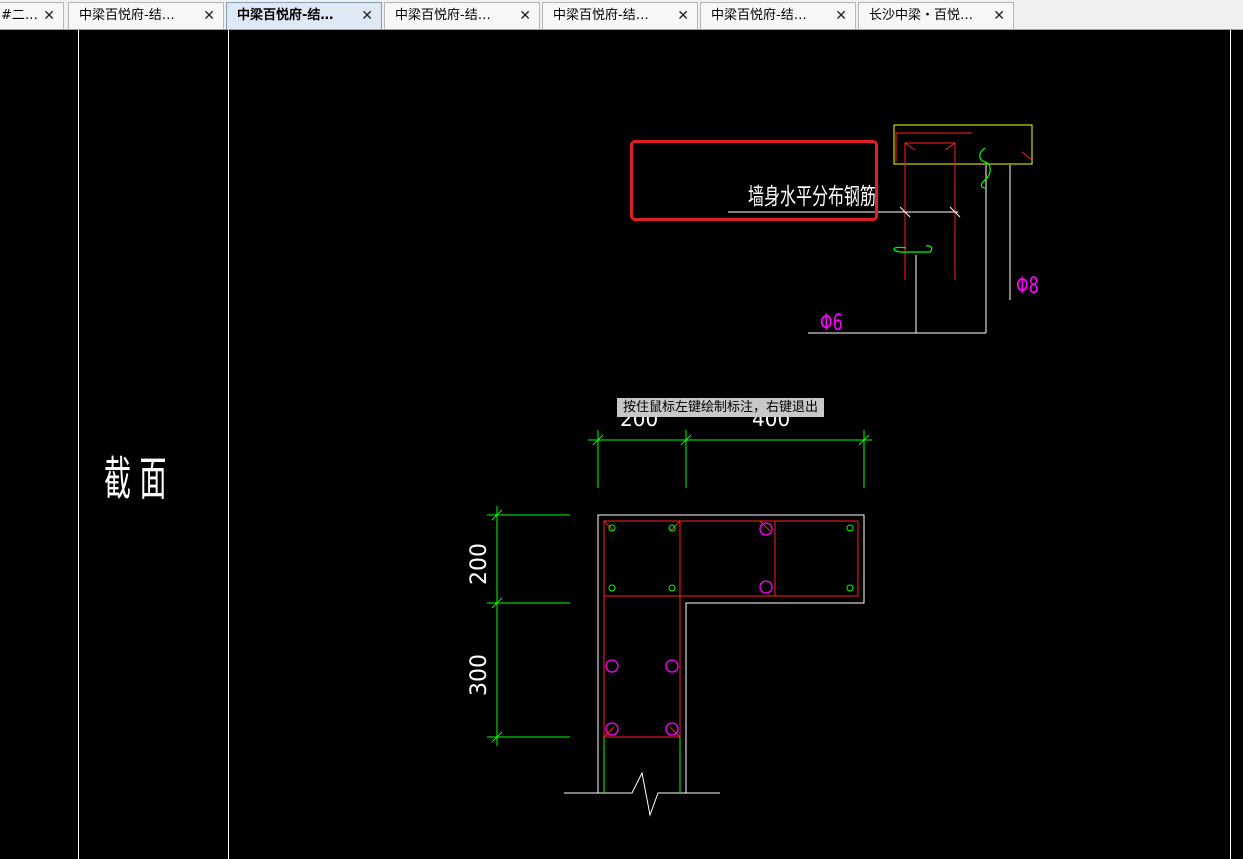 This screenshot has width=1243, height=859. Describe the element at coordinates (933, 147) in the screenshot. I see `rebar-top-bar` at that location.